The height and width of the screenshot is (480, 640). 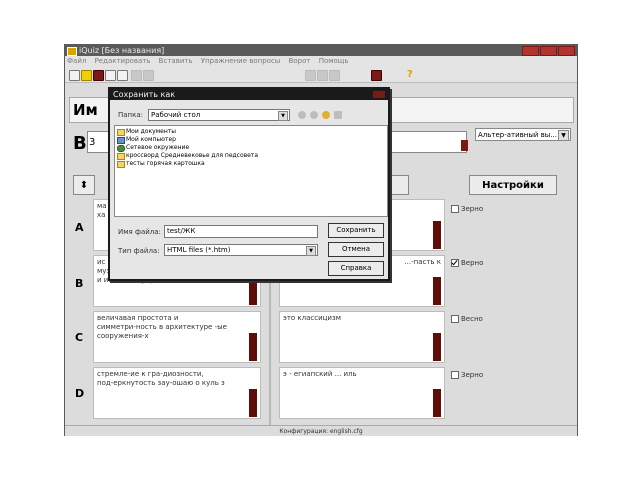 I want to click on dialog-title: Сохранить как, so click(x=144, y=94).